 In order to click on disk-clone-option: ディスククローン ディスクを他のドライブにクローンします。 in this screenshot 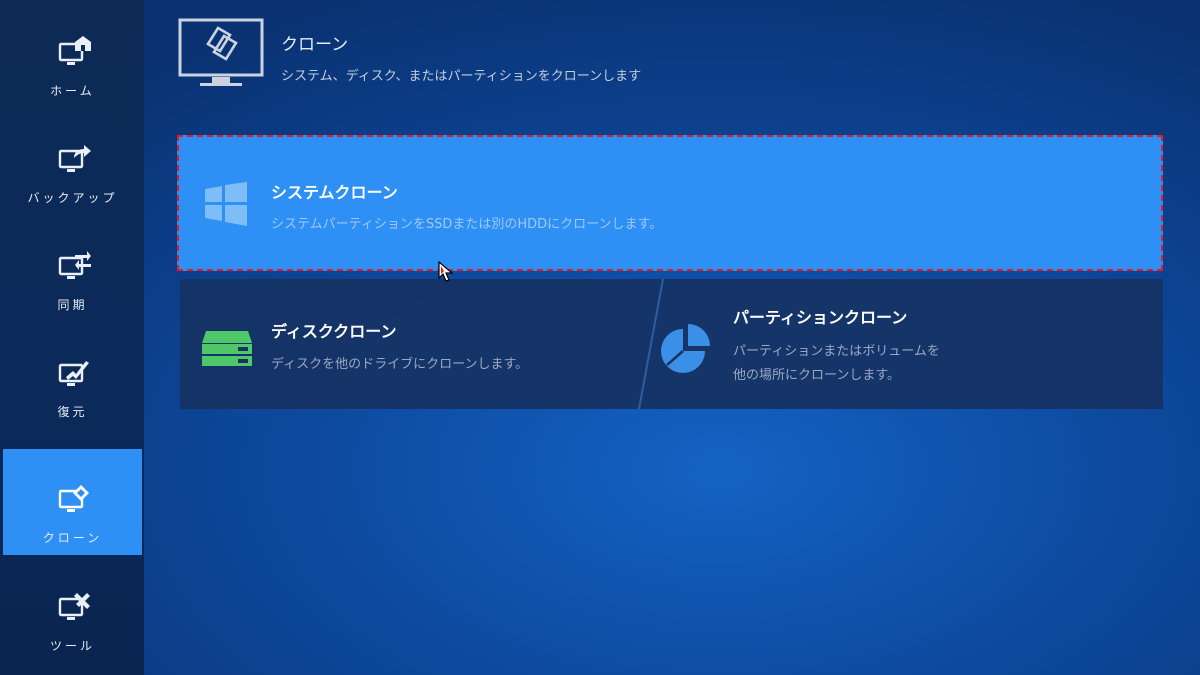, I will do `click(419, 344)`.